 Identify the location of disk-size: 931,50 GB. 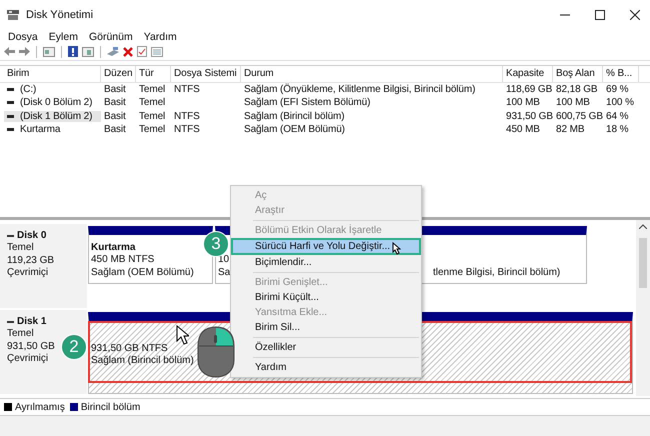
(31, 346).